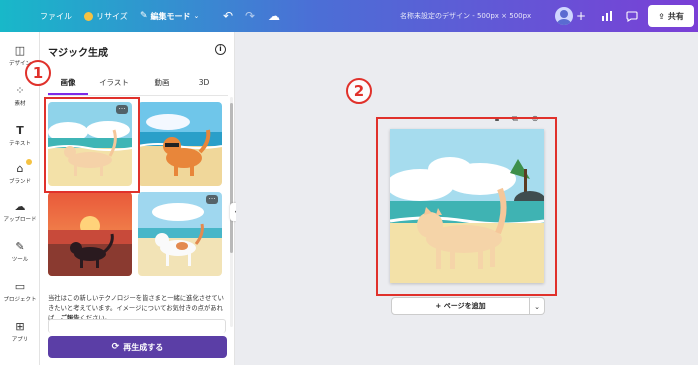  Describe the element at coordinates (581, 16) in the screenshot. I see `add-collaborator-icon: +` at that location.